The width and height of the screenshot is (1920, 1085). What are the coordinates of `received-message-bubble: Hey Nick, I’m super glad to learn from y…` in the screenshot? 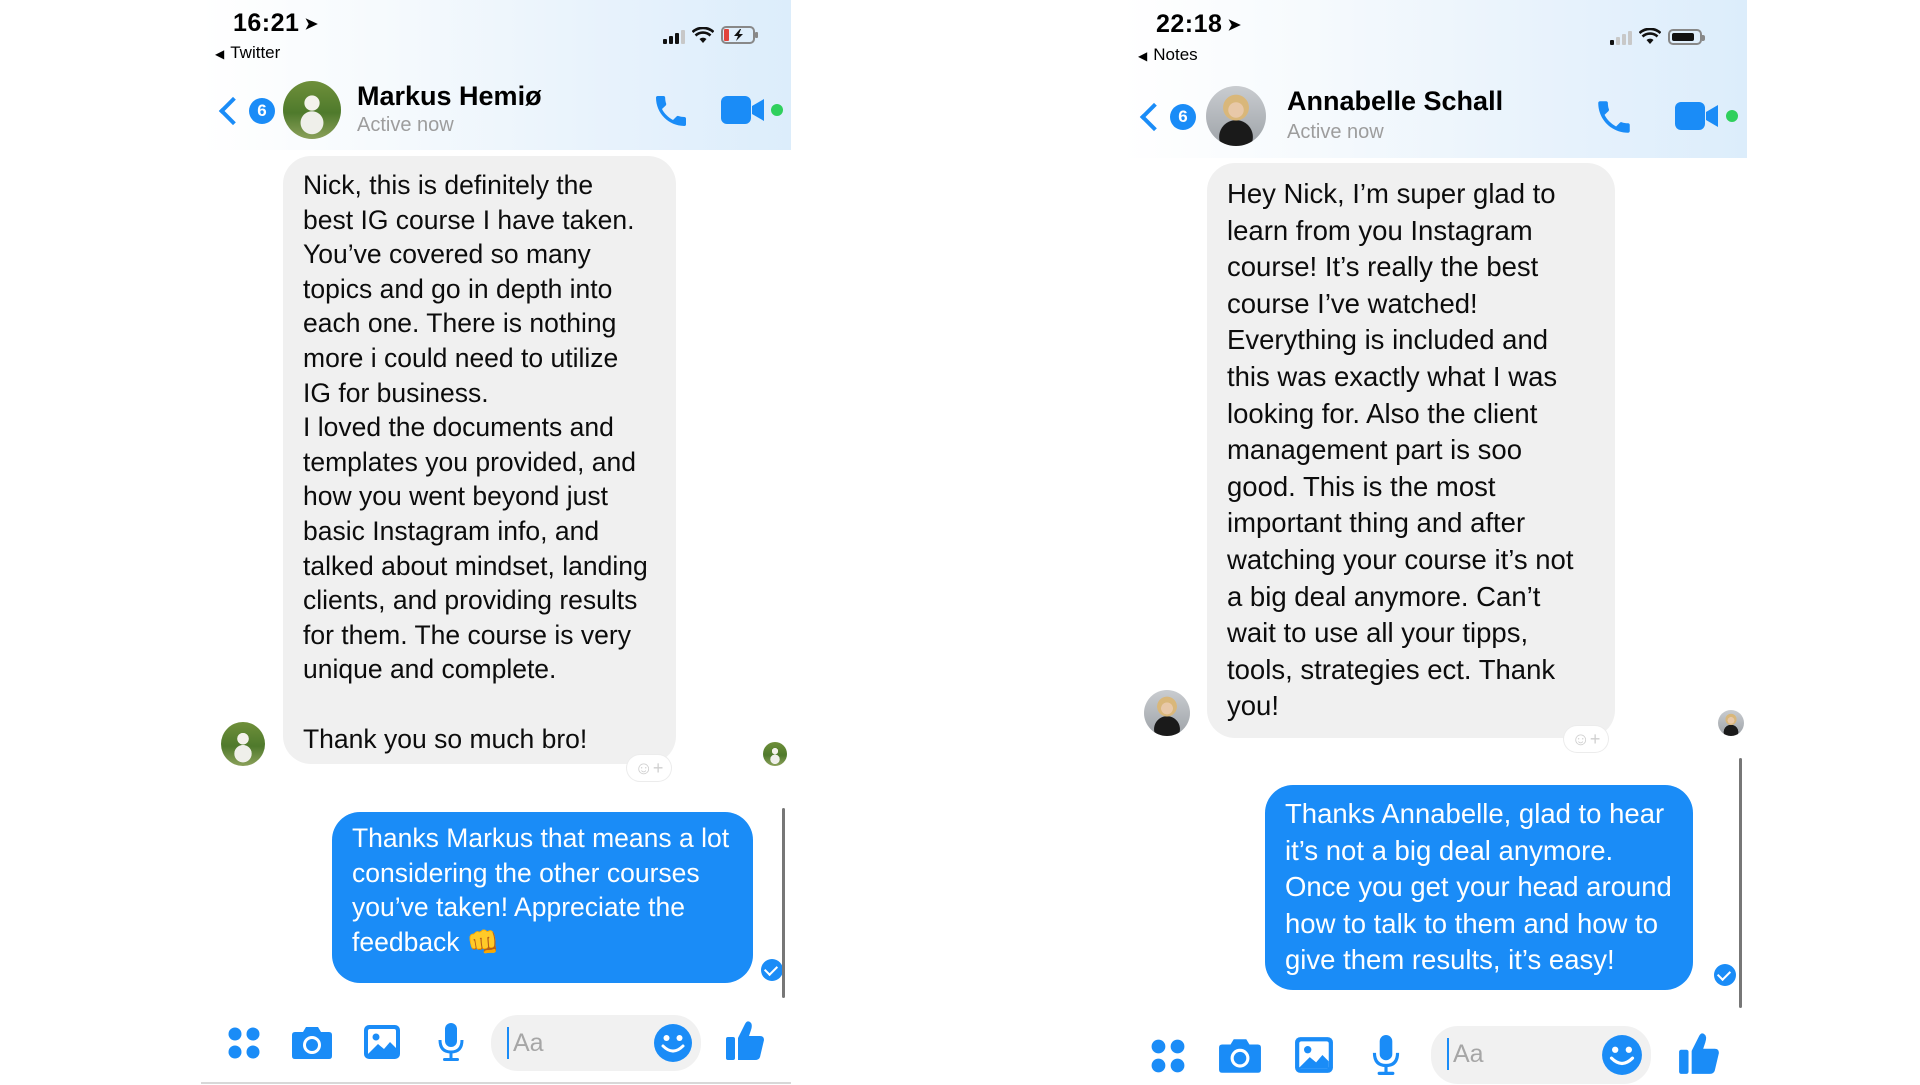 It's located at (1411, 450).